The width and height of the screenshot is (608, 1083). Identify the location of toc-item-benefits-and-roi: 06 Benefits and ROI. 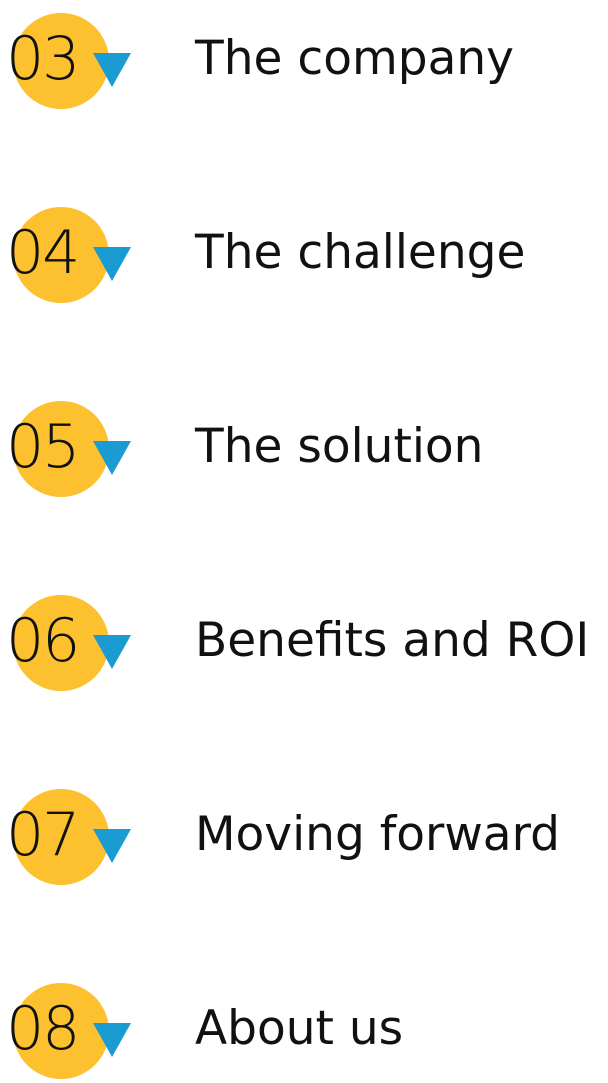
(304, 645).